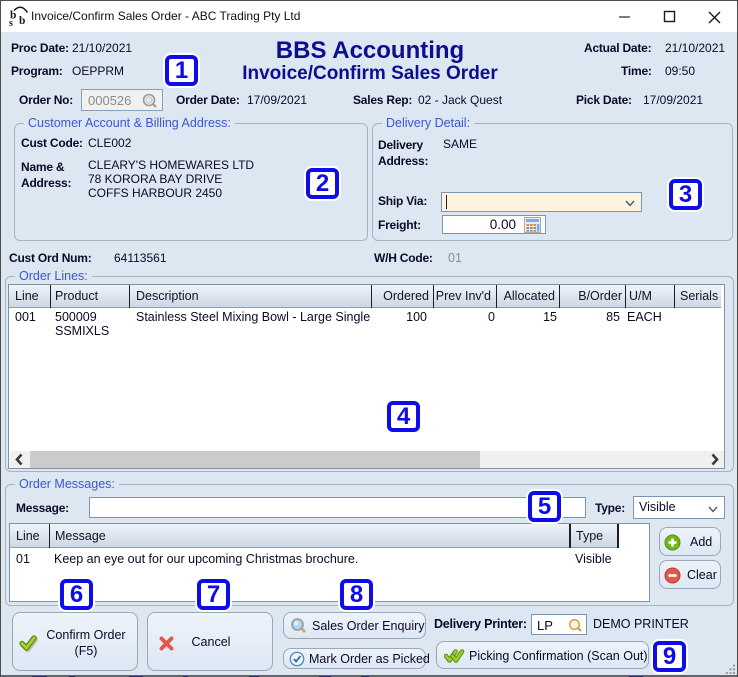  Describe the element at coordinates (11, 23) in the screenshot. I see `svg-text: s` at that location.